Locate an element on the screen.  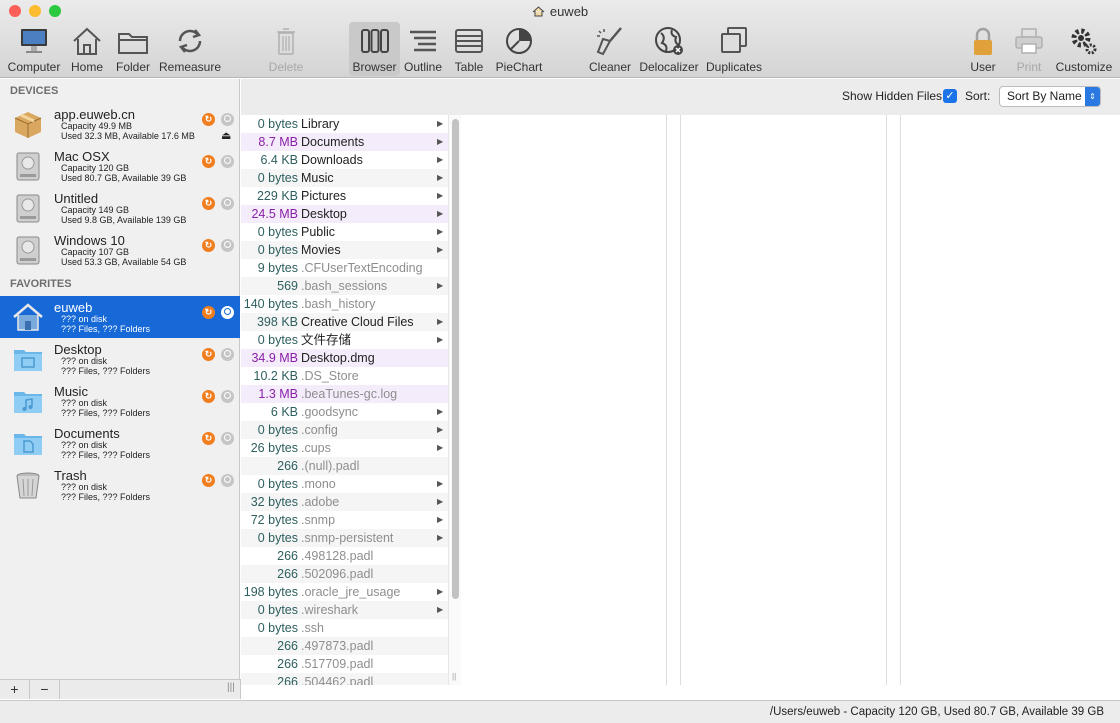
file-row: 1.3 MB .beaTunes-gc.log is located at coordinates (344, 394).